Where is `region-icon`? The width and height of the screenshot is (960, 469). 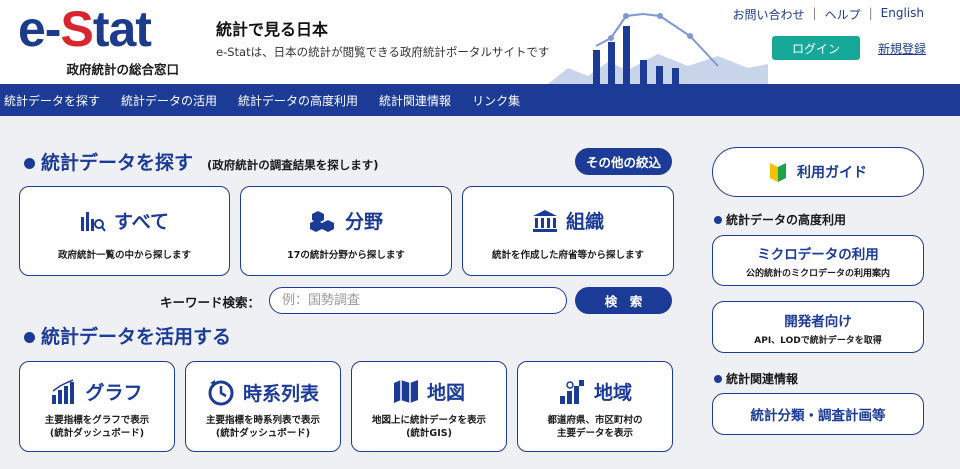 region-icon is located at coordinates (571, 391).